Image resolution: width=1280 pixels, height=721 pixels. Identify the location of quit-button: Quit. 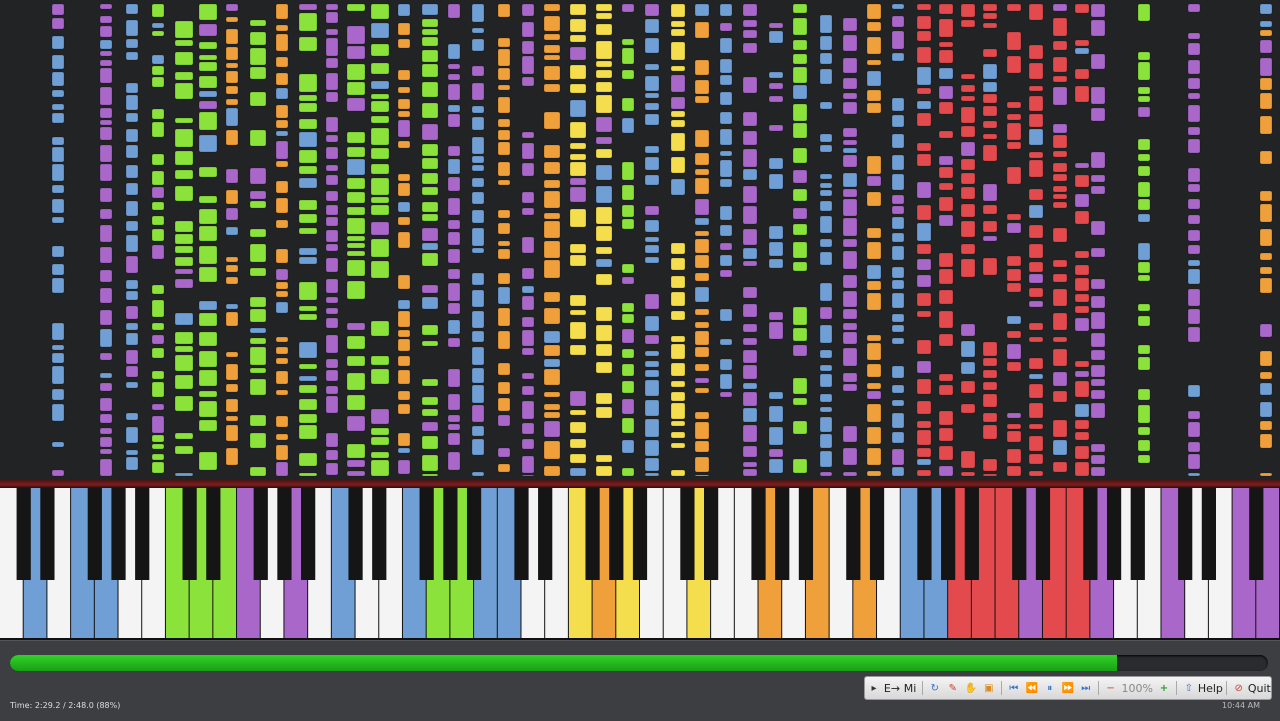
(1259, 688).